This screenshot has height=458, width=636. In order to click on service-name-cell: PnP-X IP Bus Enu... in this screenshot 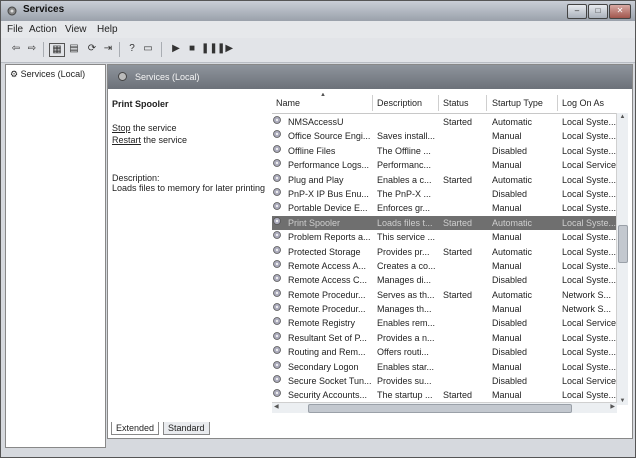, I will do `click(328, 193)`.